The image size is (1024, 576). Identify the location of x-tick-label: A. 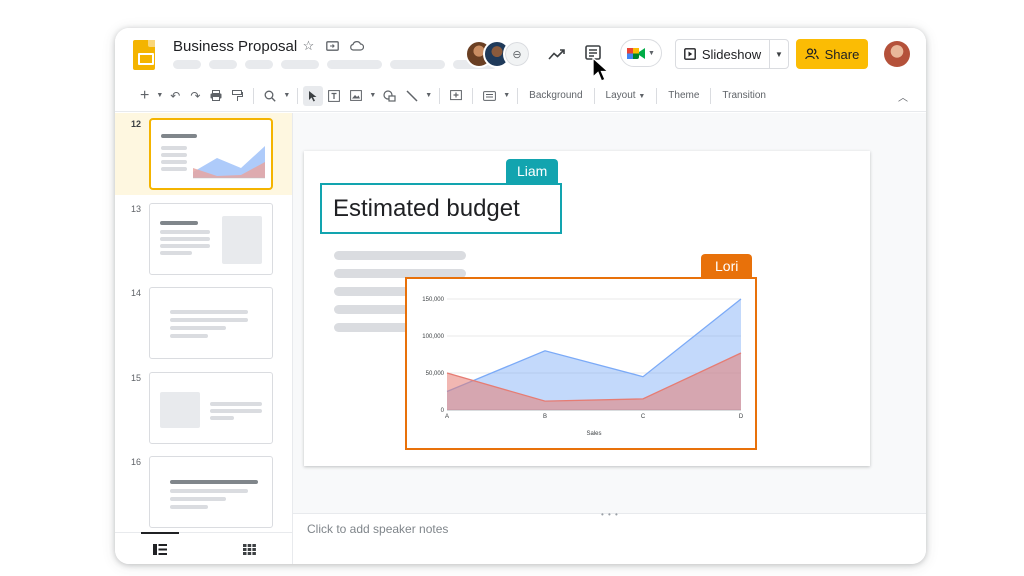
(447, 417).